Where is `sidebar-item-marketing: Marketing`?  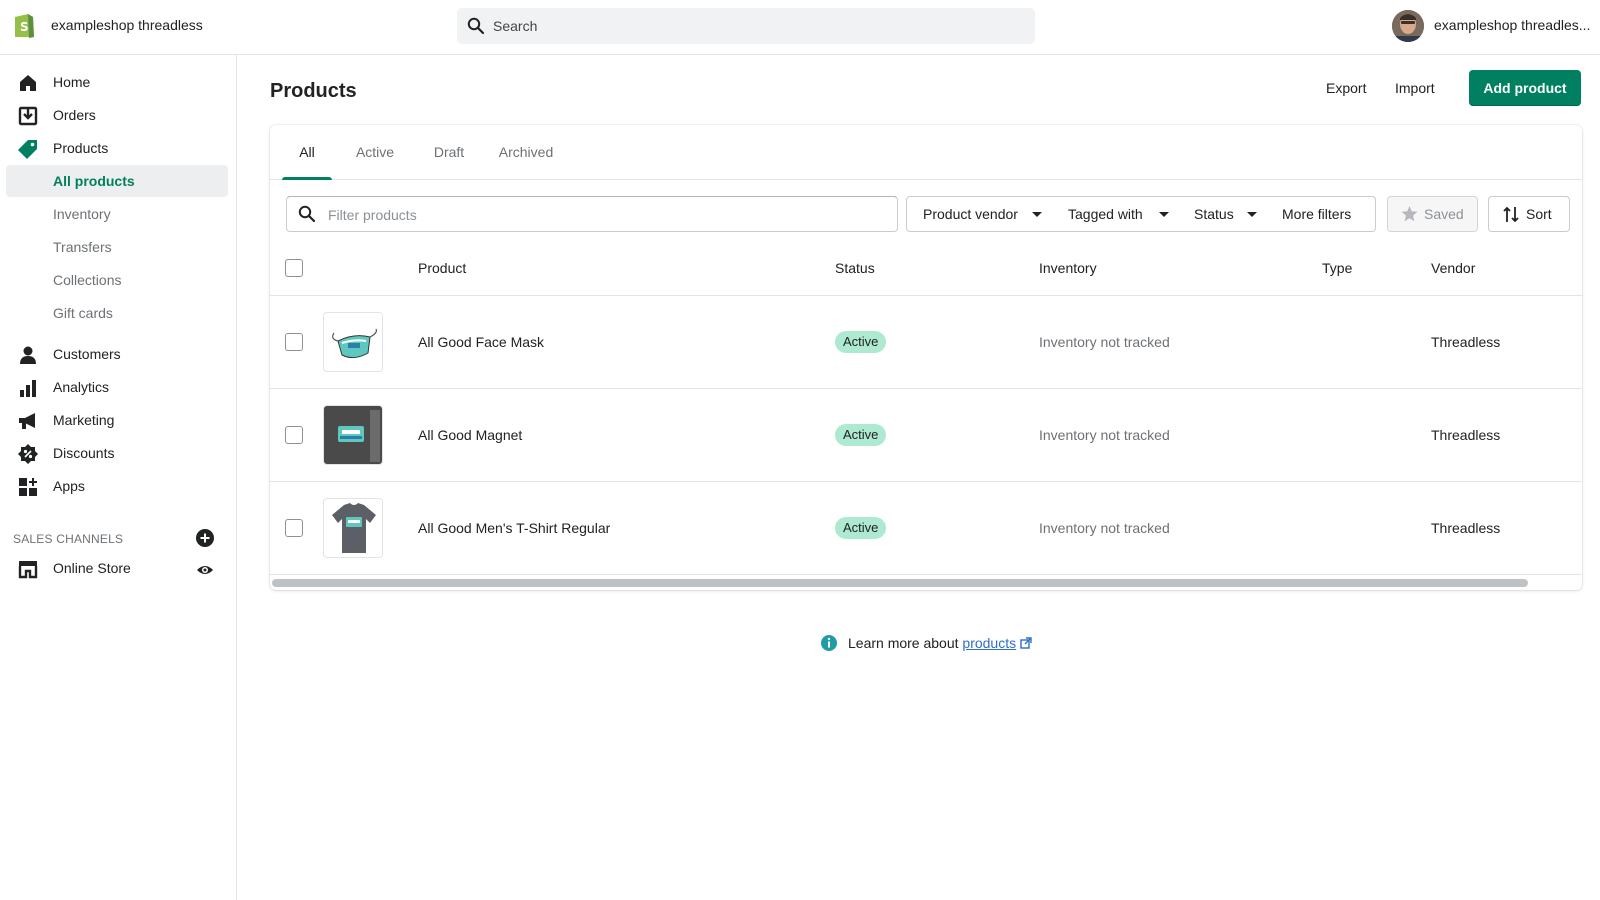
sidebar-item-marketing: Marketing is located at coordinates (117, 420).